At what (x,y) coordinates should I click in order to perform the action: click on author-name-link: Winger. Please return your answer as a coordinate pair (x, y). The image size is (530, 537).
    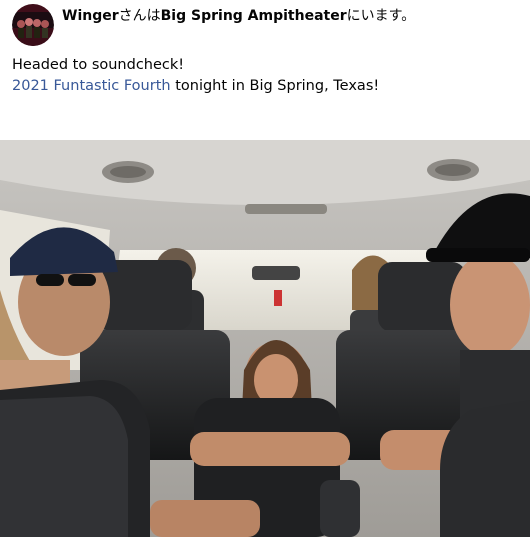
    Looking at the image, I should click on (90, 16).